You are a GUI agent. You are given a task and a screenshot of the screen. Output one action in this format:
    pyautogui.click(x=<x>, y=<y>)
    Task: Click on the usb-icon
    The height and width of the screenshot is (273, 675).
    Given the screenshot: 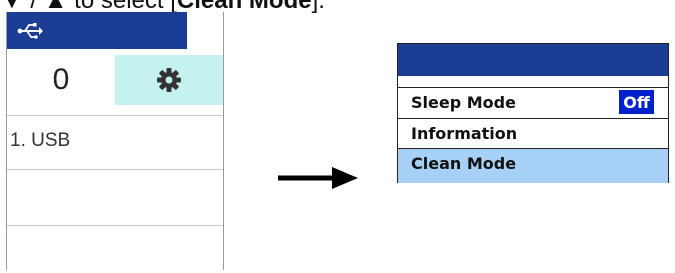 What is the action you would take?
    pyautogui.click(x=30, y=31)
    